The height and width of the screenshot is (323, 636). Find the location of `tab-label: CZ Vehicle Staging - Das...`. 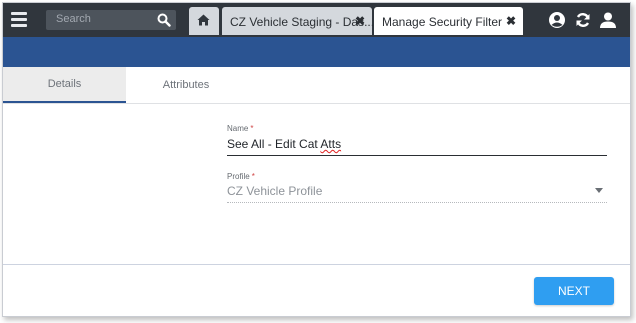

tab-label: CZ Vehicle Staging - Das... is located at coordinates (302, 22).